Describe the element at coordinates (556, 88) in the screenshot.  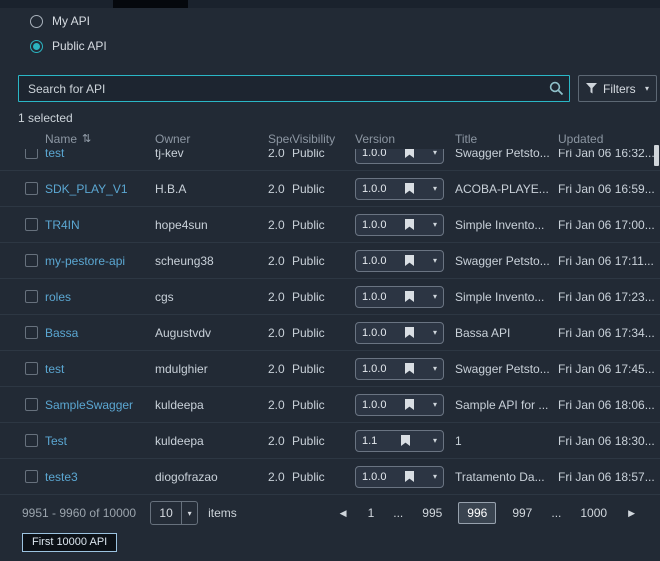
I see `search-icon` at that location.